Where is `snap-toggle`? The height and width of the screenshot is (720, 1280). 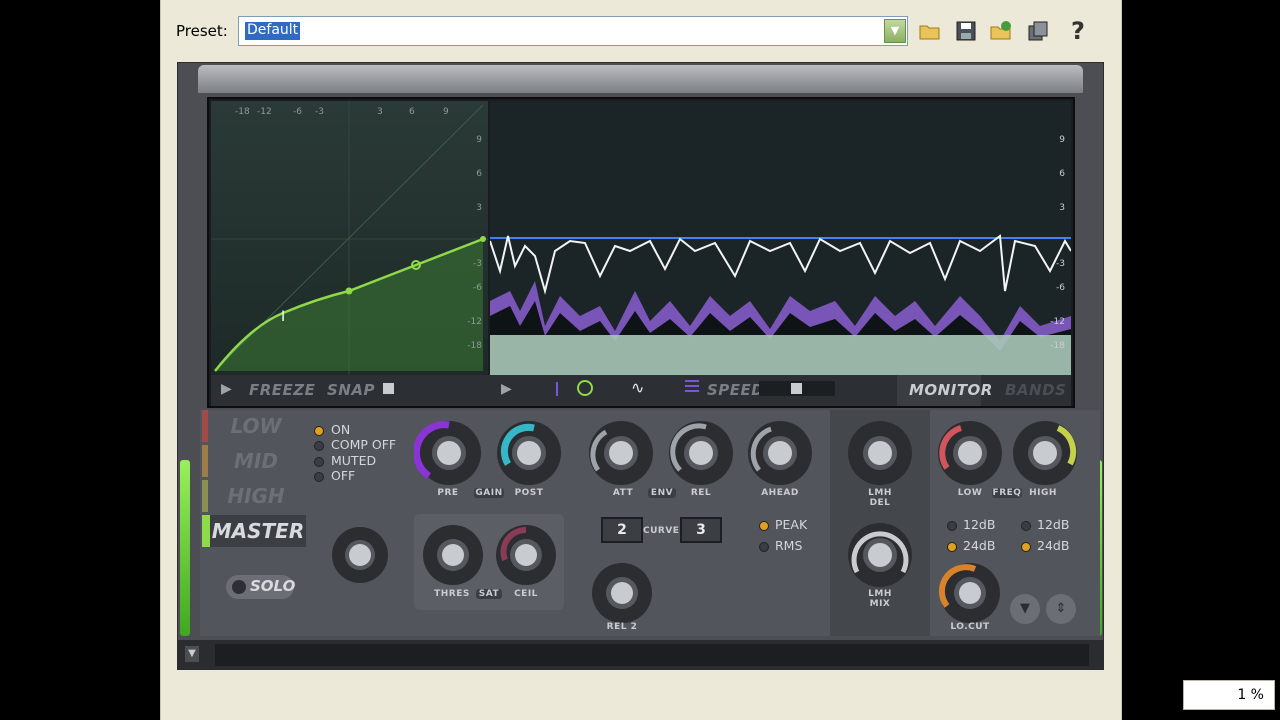
snap-toggle is located at coordinates (388, 388).